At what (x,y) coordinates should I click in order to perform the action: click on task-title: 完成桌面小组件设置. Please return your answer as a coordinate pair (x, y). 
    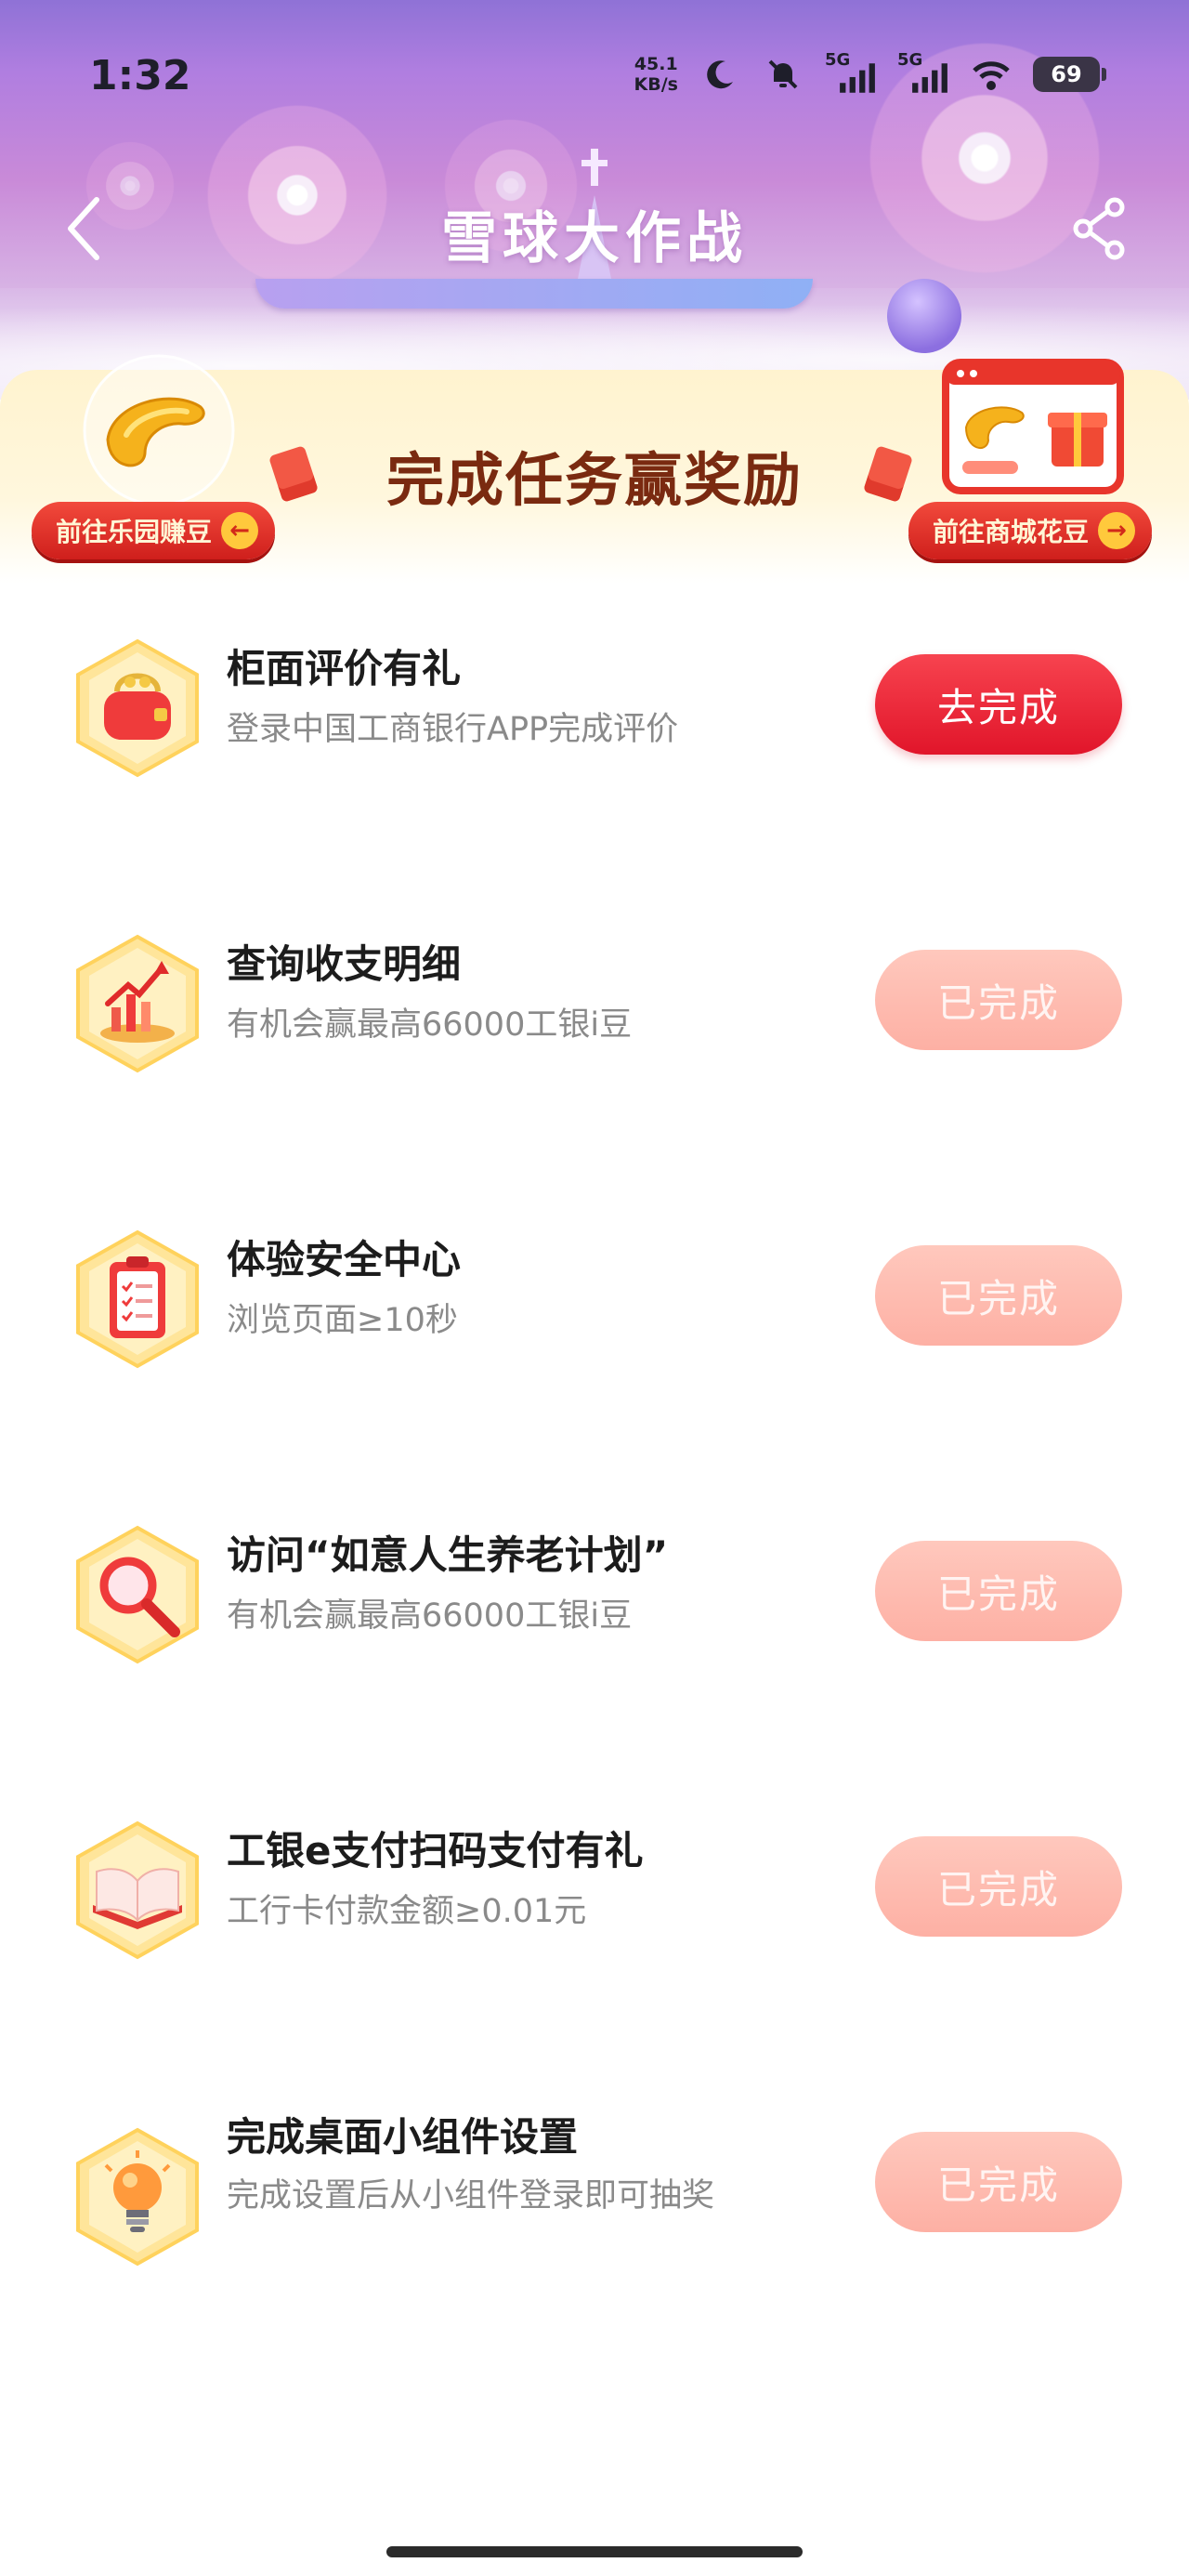
    Looking at the image, I should click on (403, 2137).